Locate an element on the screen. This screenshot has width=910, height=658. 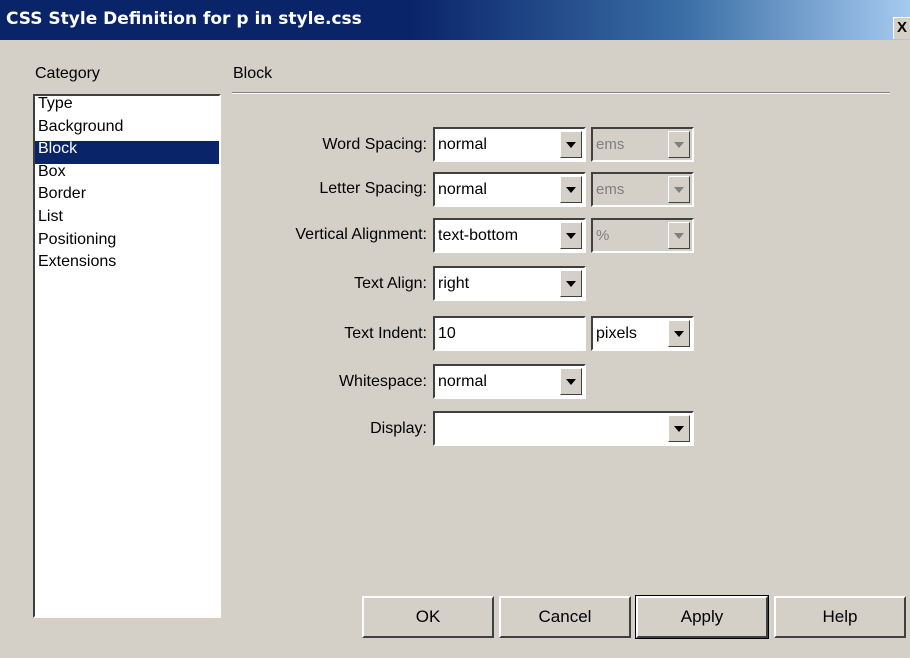
text-indent-input: 10 is located at coordinates (509, 333).